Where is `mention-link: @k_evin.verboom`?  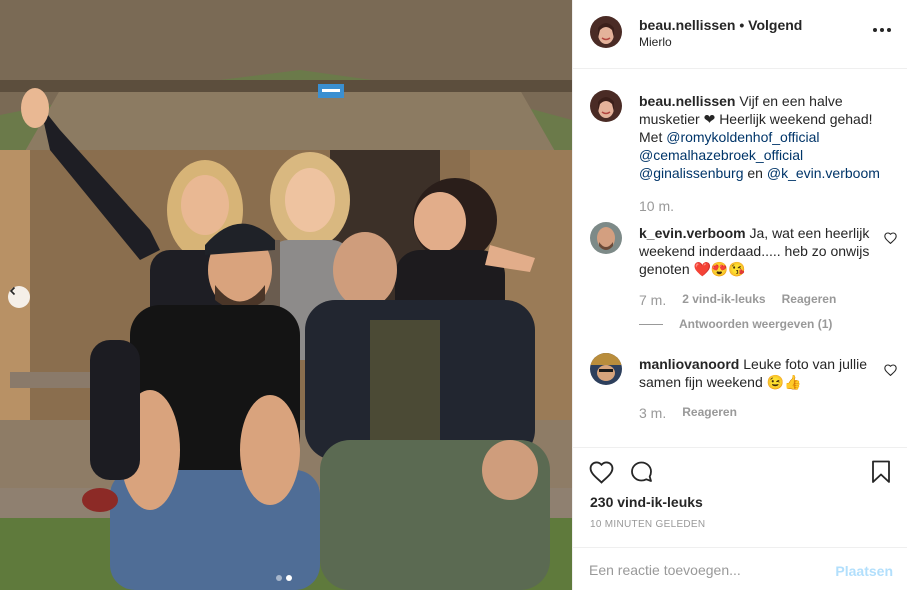 mention-link: @k_evin.verboom is located at coordinates (823, 173).